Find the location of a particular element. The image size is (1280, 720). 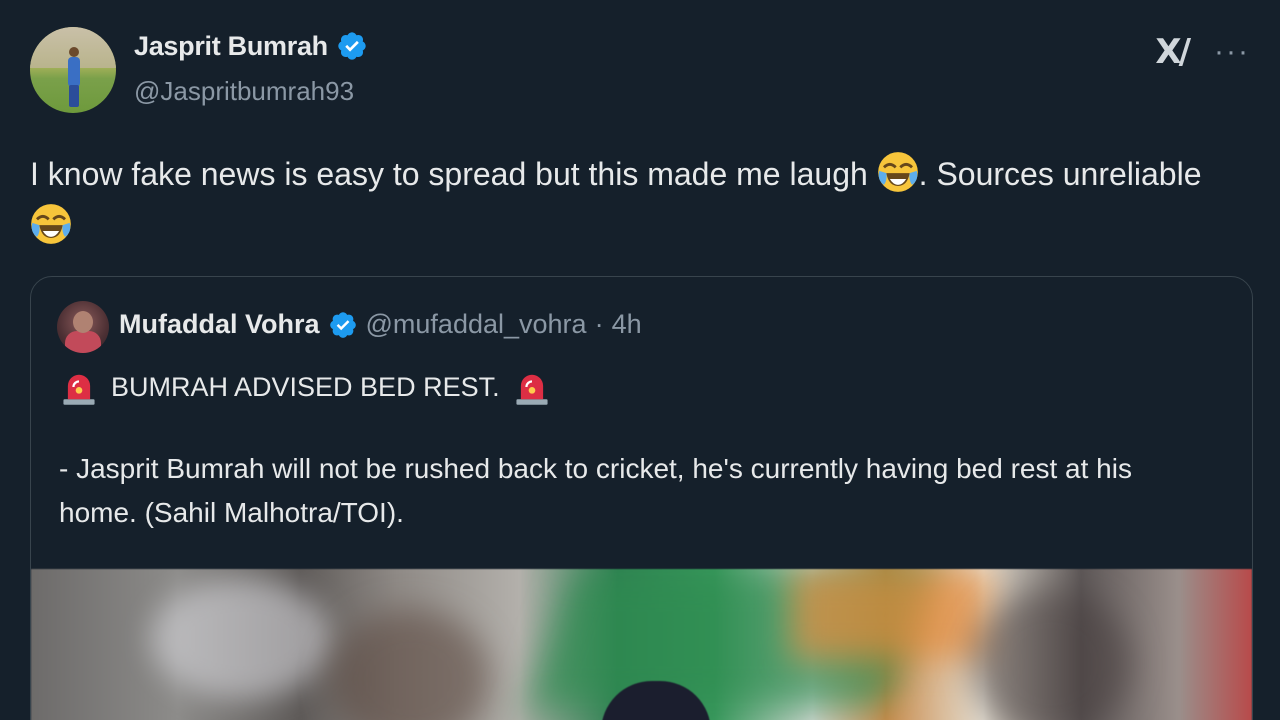

tweet-text-part2: . Sources unreliable is located at coordinates (1060, 174).